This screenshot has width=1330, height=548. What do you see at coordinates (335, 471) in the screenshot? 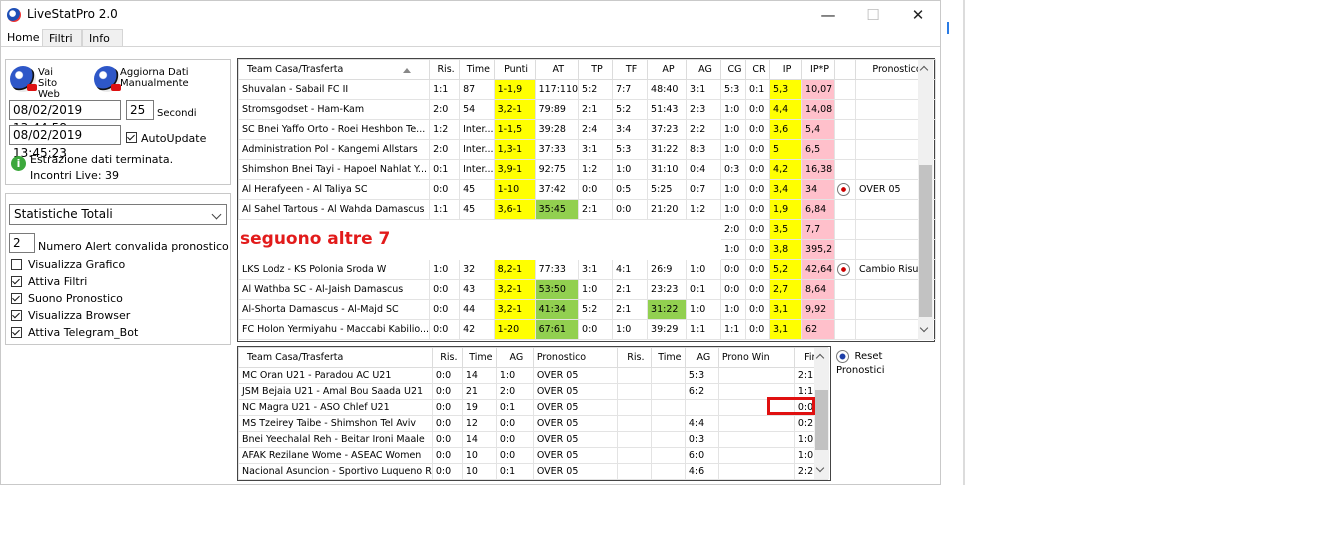
I see `table-cell: Nacional Asuncion - Sportivo Luqueno R` at bounding box center [335, 471].